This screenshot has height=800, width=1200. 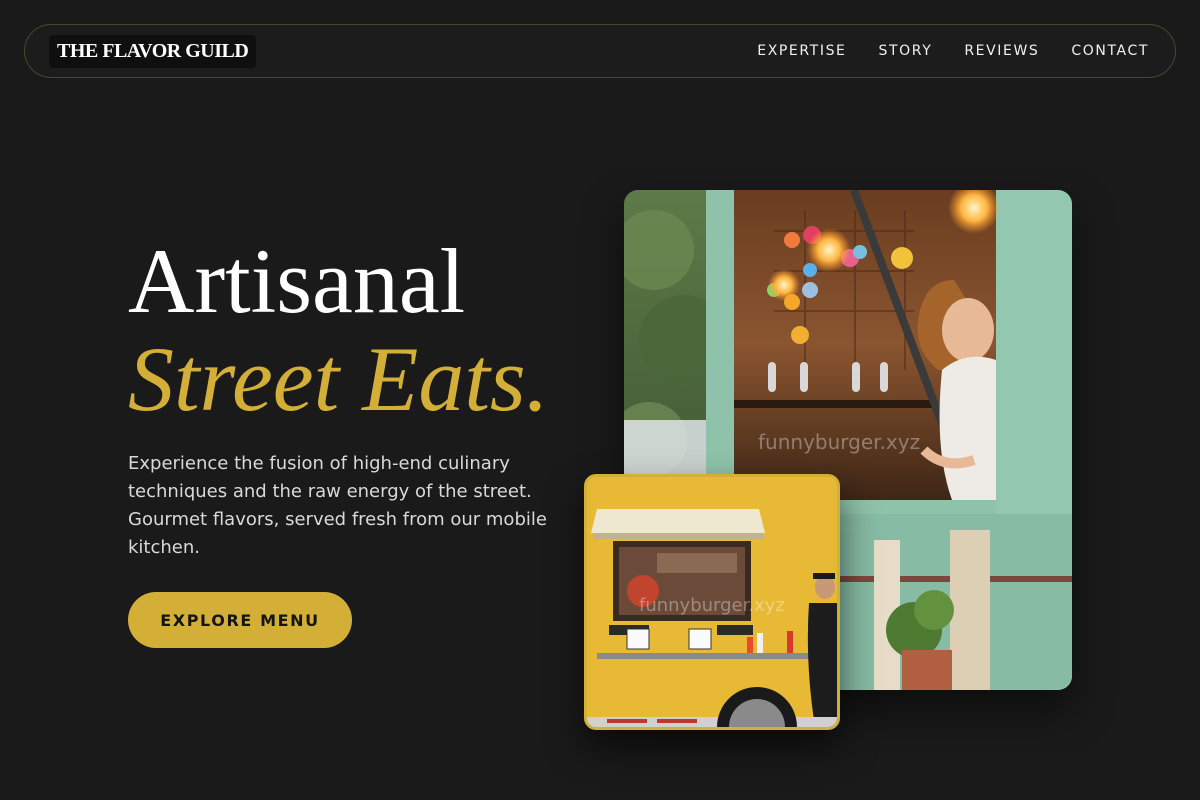 I want to click on image-watermark-small: funnyburger.xyz, so click(x=712, y=605).